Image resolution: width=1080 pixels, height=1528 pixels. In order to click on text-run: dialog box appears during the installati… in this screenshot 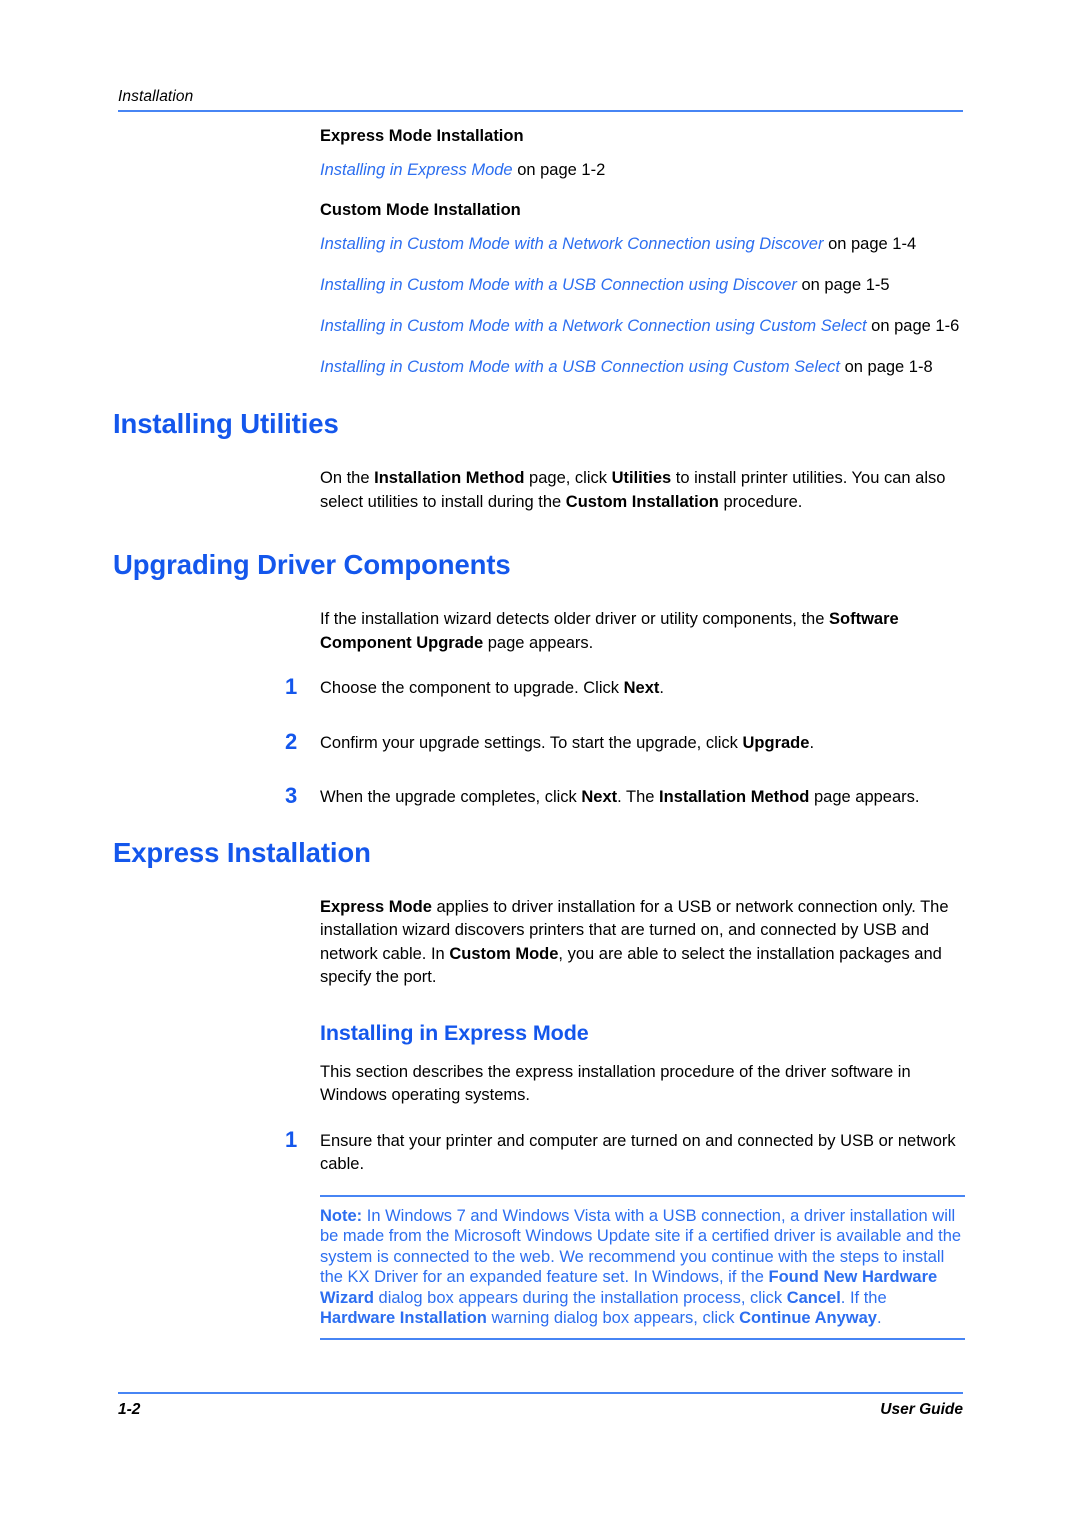, I will do `click(580, 1297)`.